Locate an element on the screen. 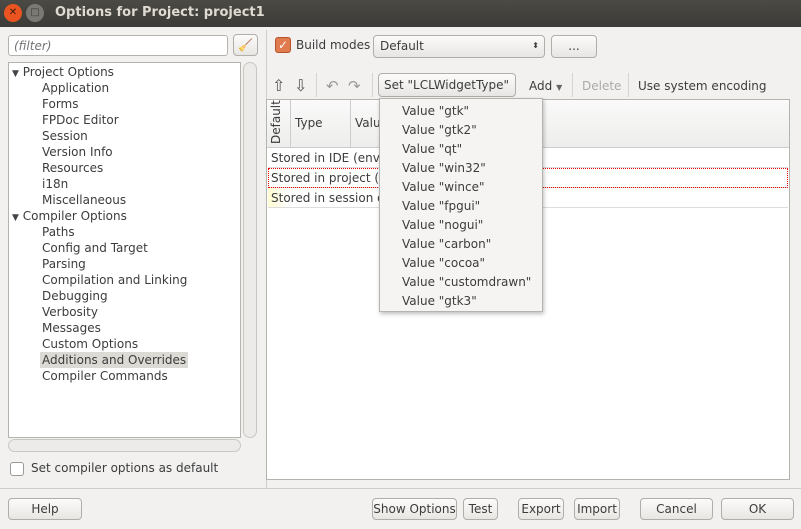  filter-input is located at coordinates (118, 45).